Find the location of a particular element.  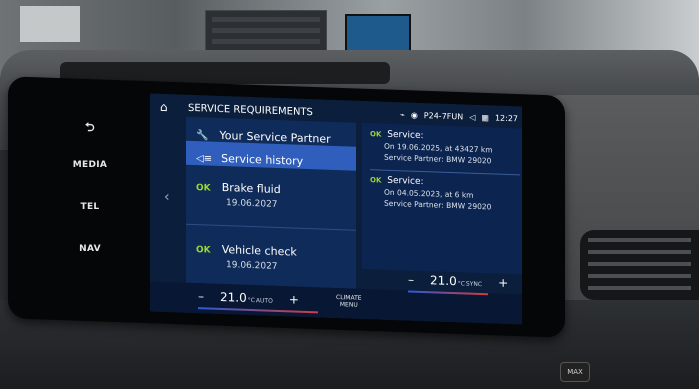

list-item-title: Vehicle check is located at coordinates (259, 251).